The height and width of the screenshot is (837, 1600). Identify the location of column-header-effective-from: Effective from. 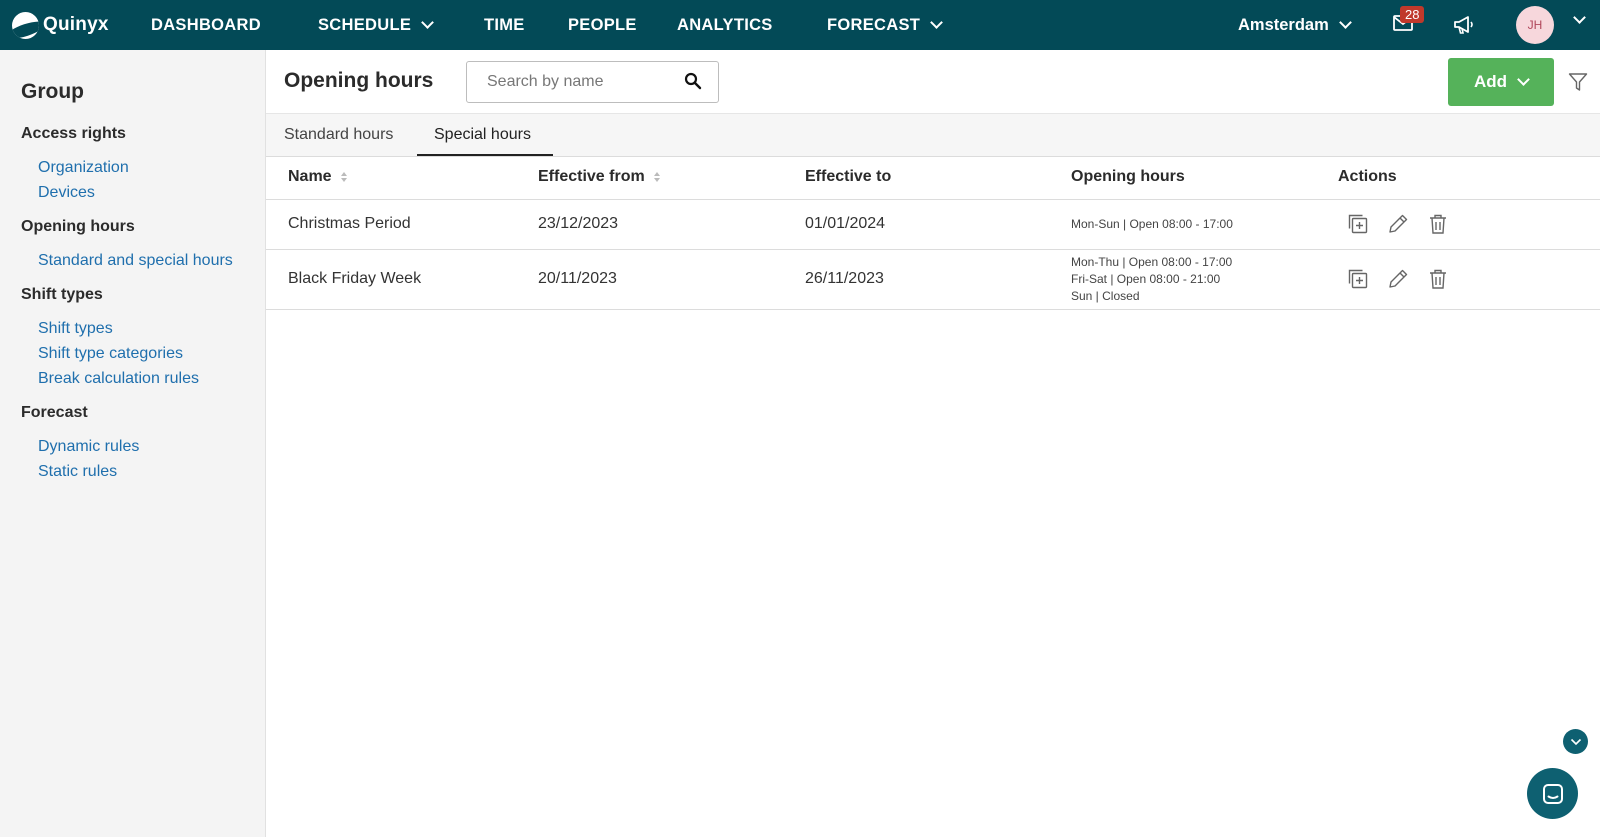
(599, 177).